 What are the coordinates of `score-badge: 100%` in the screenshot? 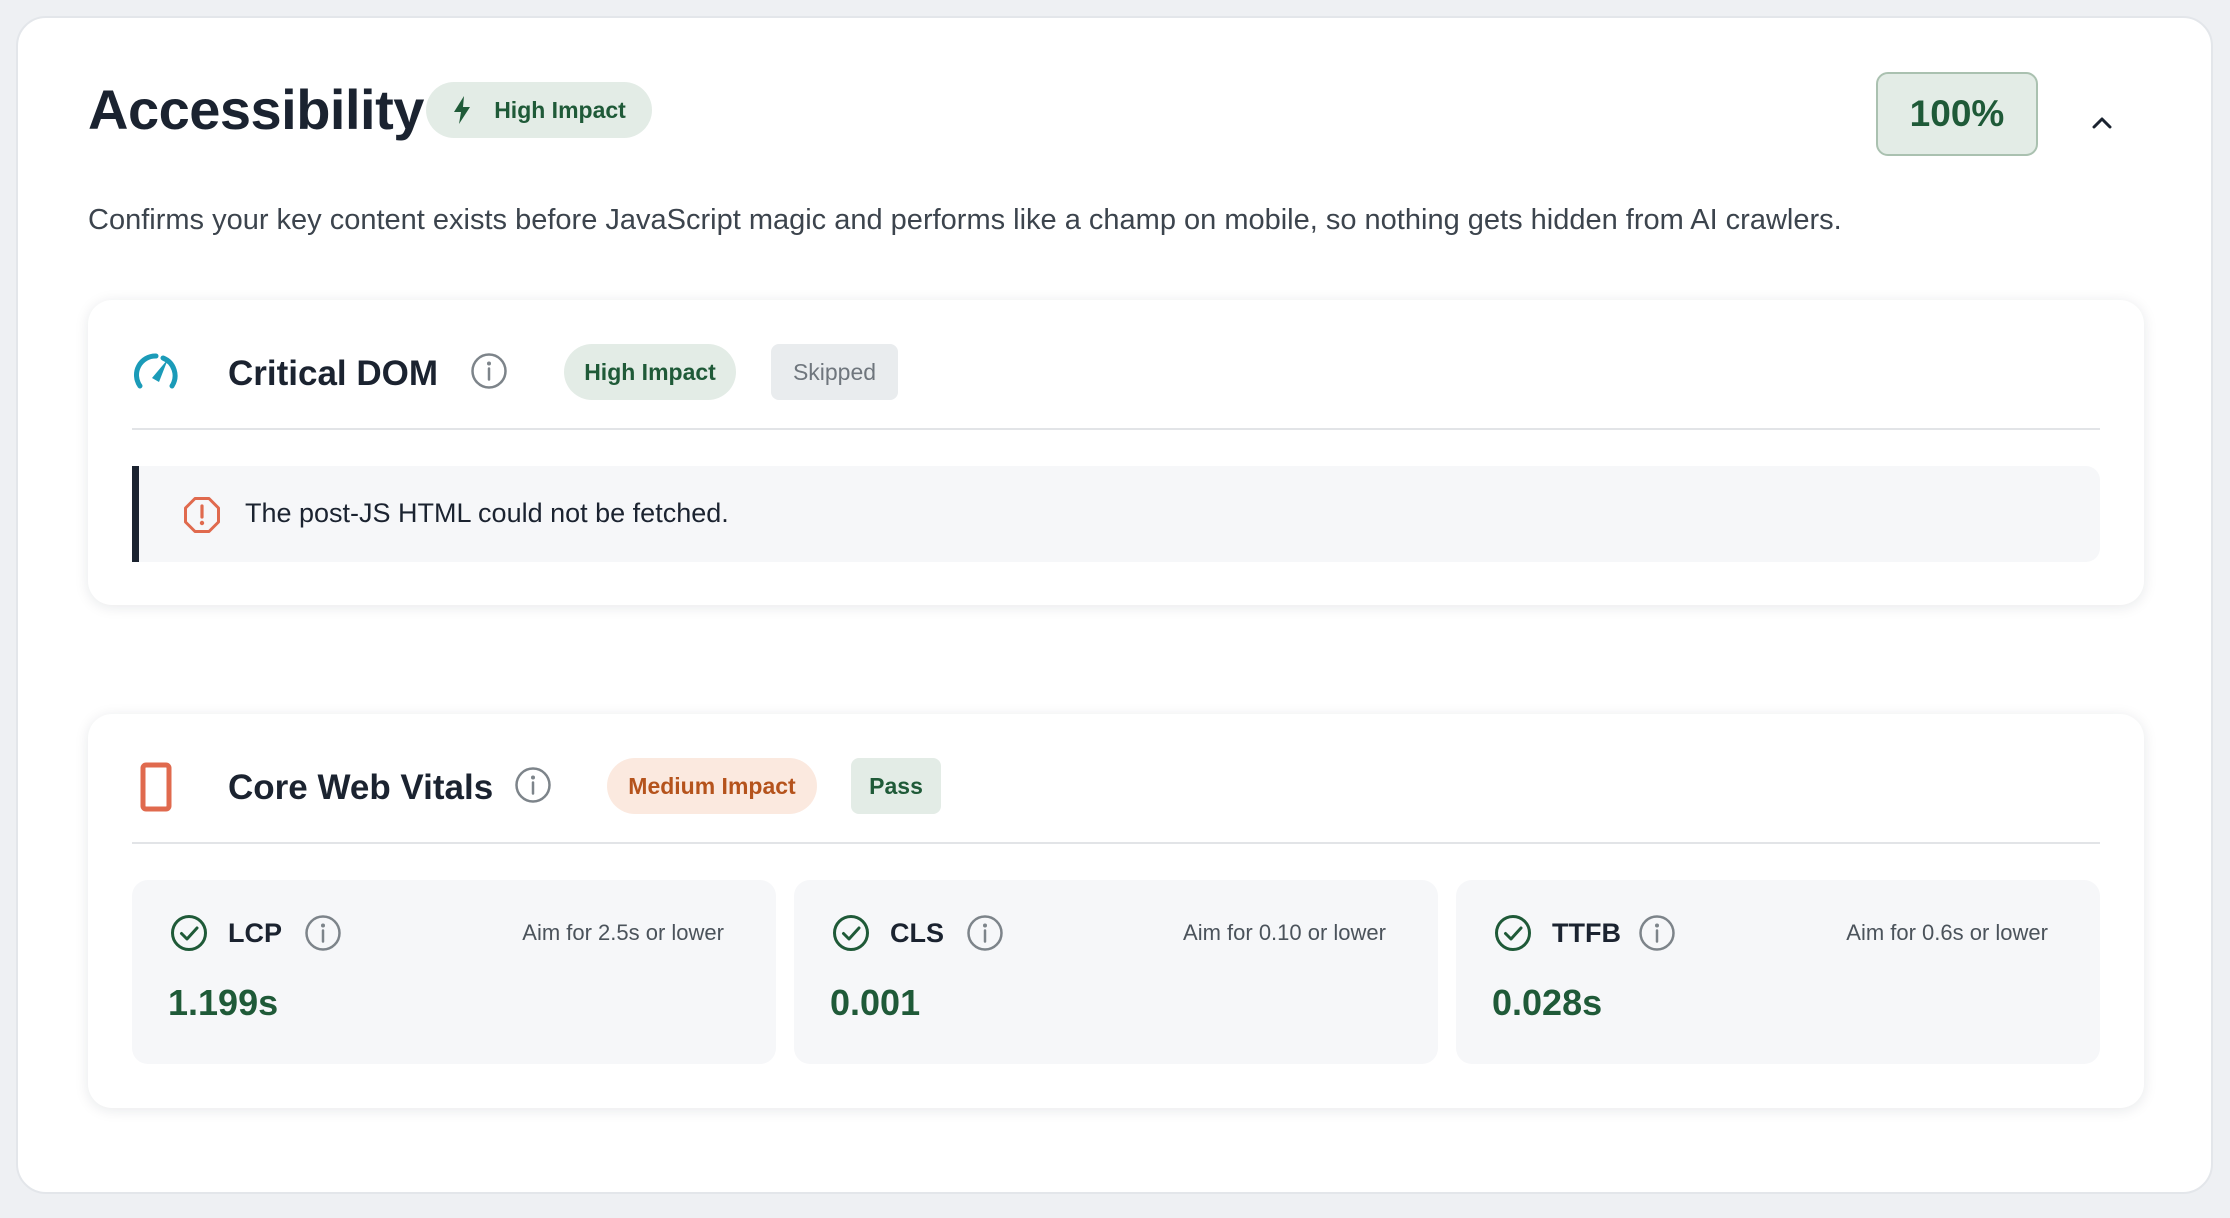 It's located at (1957, 114).